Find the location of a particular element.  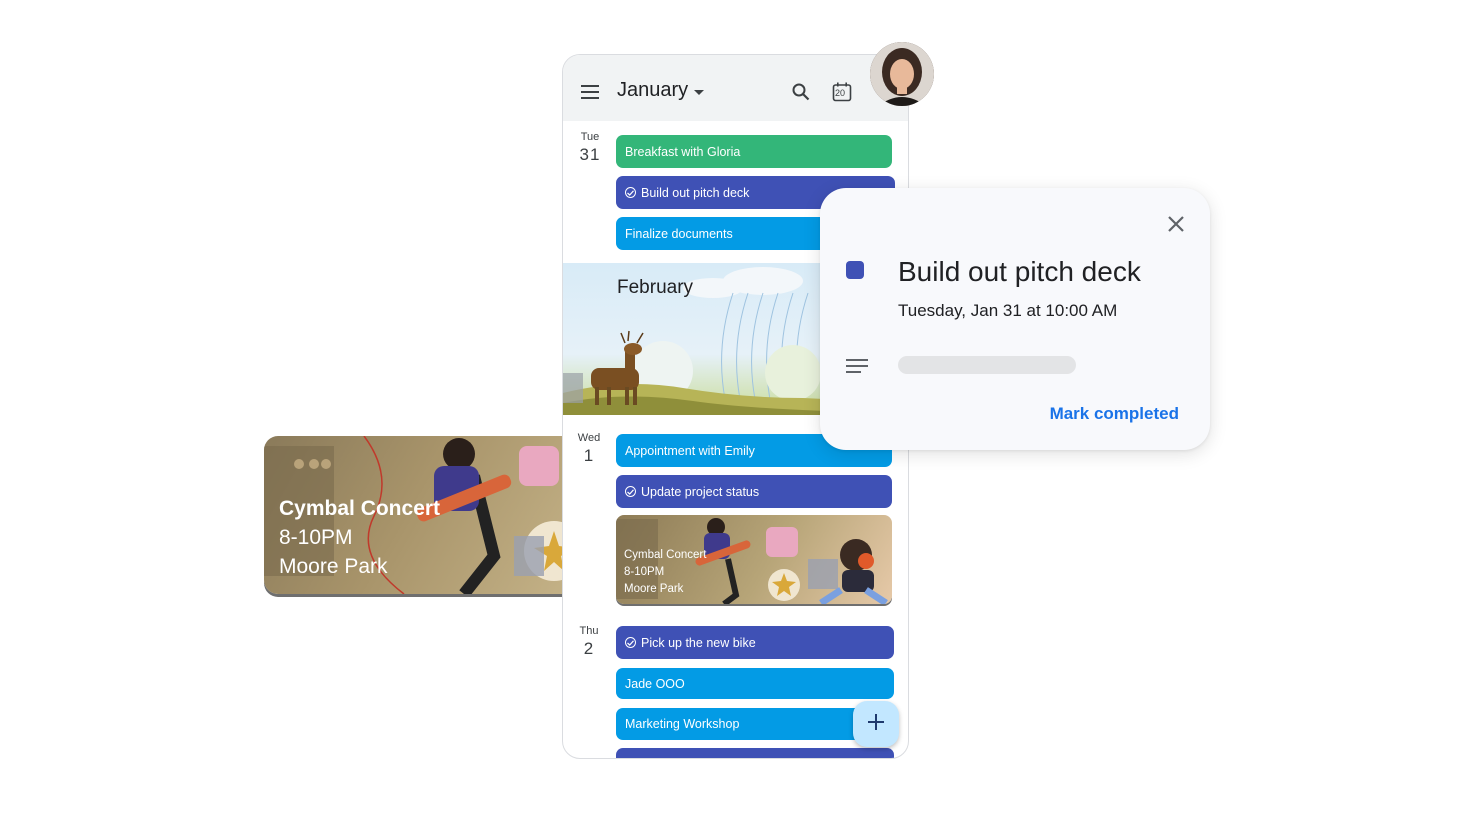

detail-title: Build out pitch deck is located at coordinates (1019, 271).